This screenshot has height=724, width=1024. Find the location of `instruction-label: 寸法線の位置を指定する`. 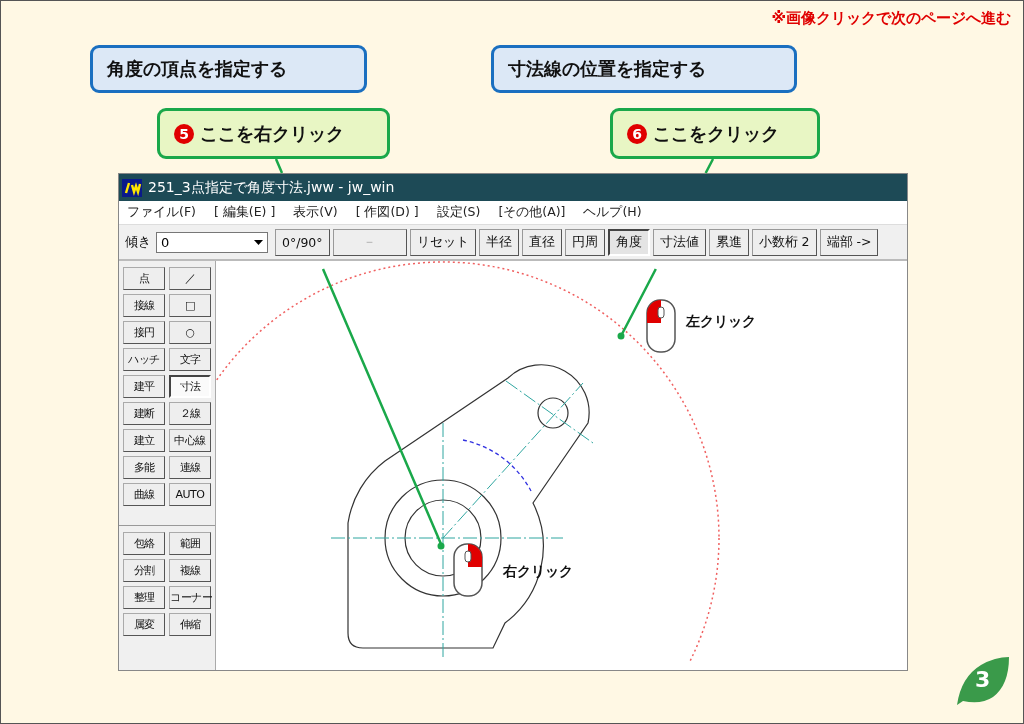

instruction-label: 寸法線の位置を指定する is located at coordinates (644, 69).